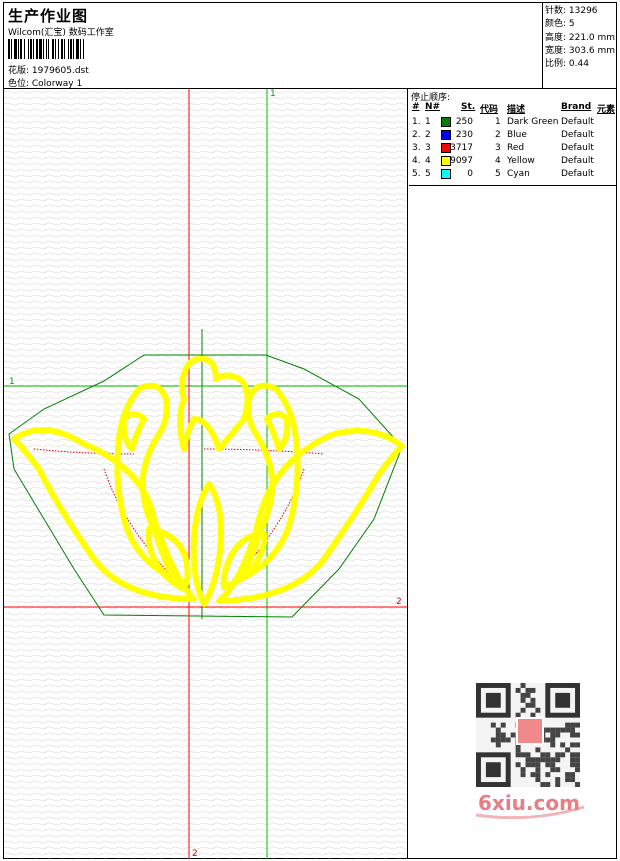 This screenshot has width=620, height=861. I want to click on row-stitches: 3717, so click(461, 148).